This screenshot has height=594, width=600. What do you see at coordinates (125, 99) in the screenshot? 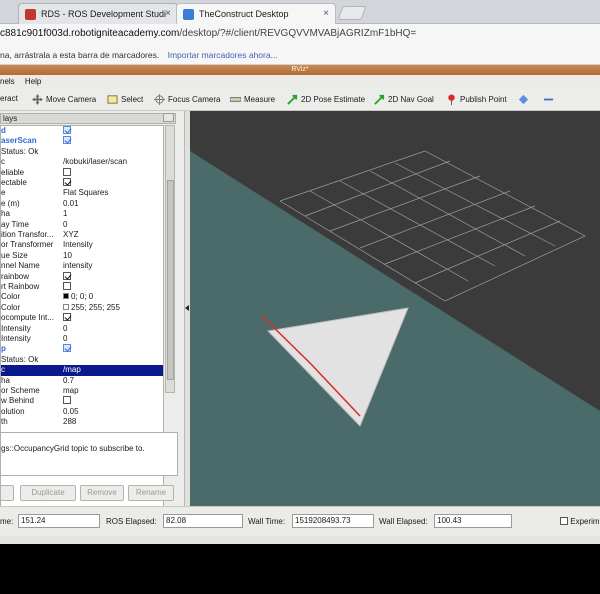
I see `select-tool: Select` at bounding box center [125, 99].